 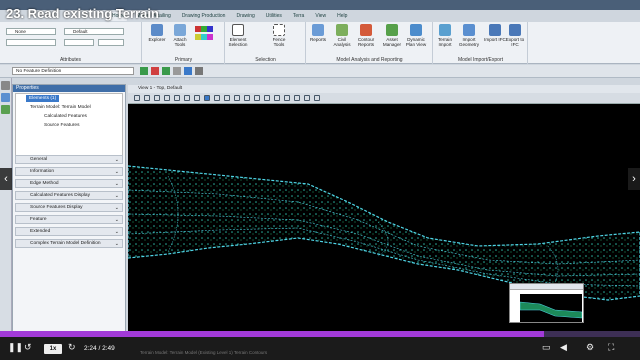 What do you see at coordinates (79, 42) in the screenshot?
I see `weight-dropdown` at bounding box center [79, 42].